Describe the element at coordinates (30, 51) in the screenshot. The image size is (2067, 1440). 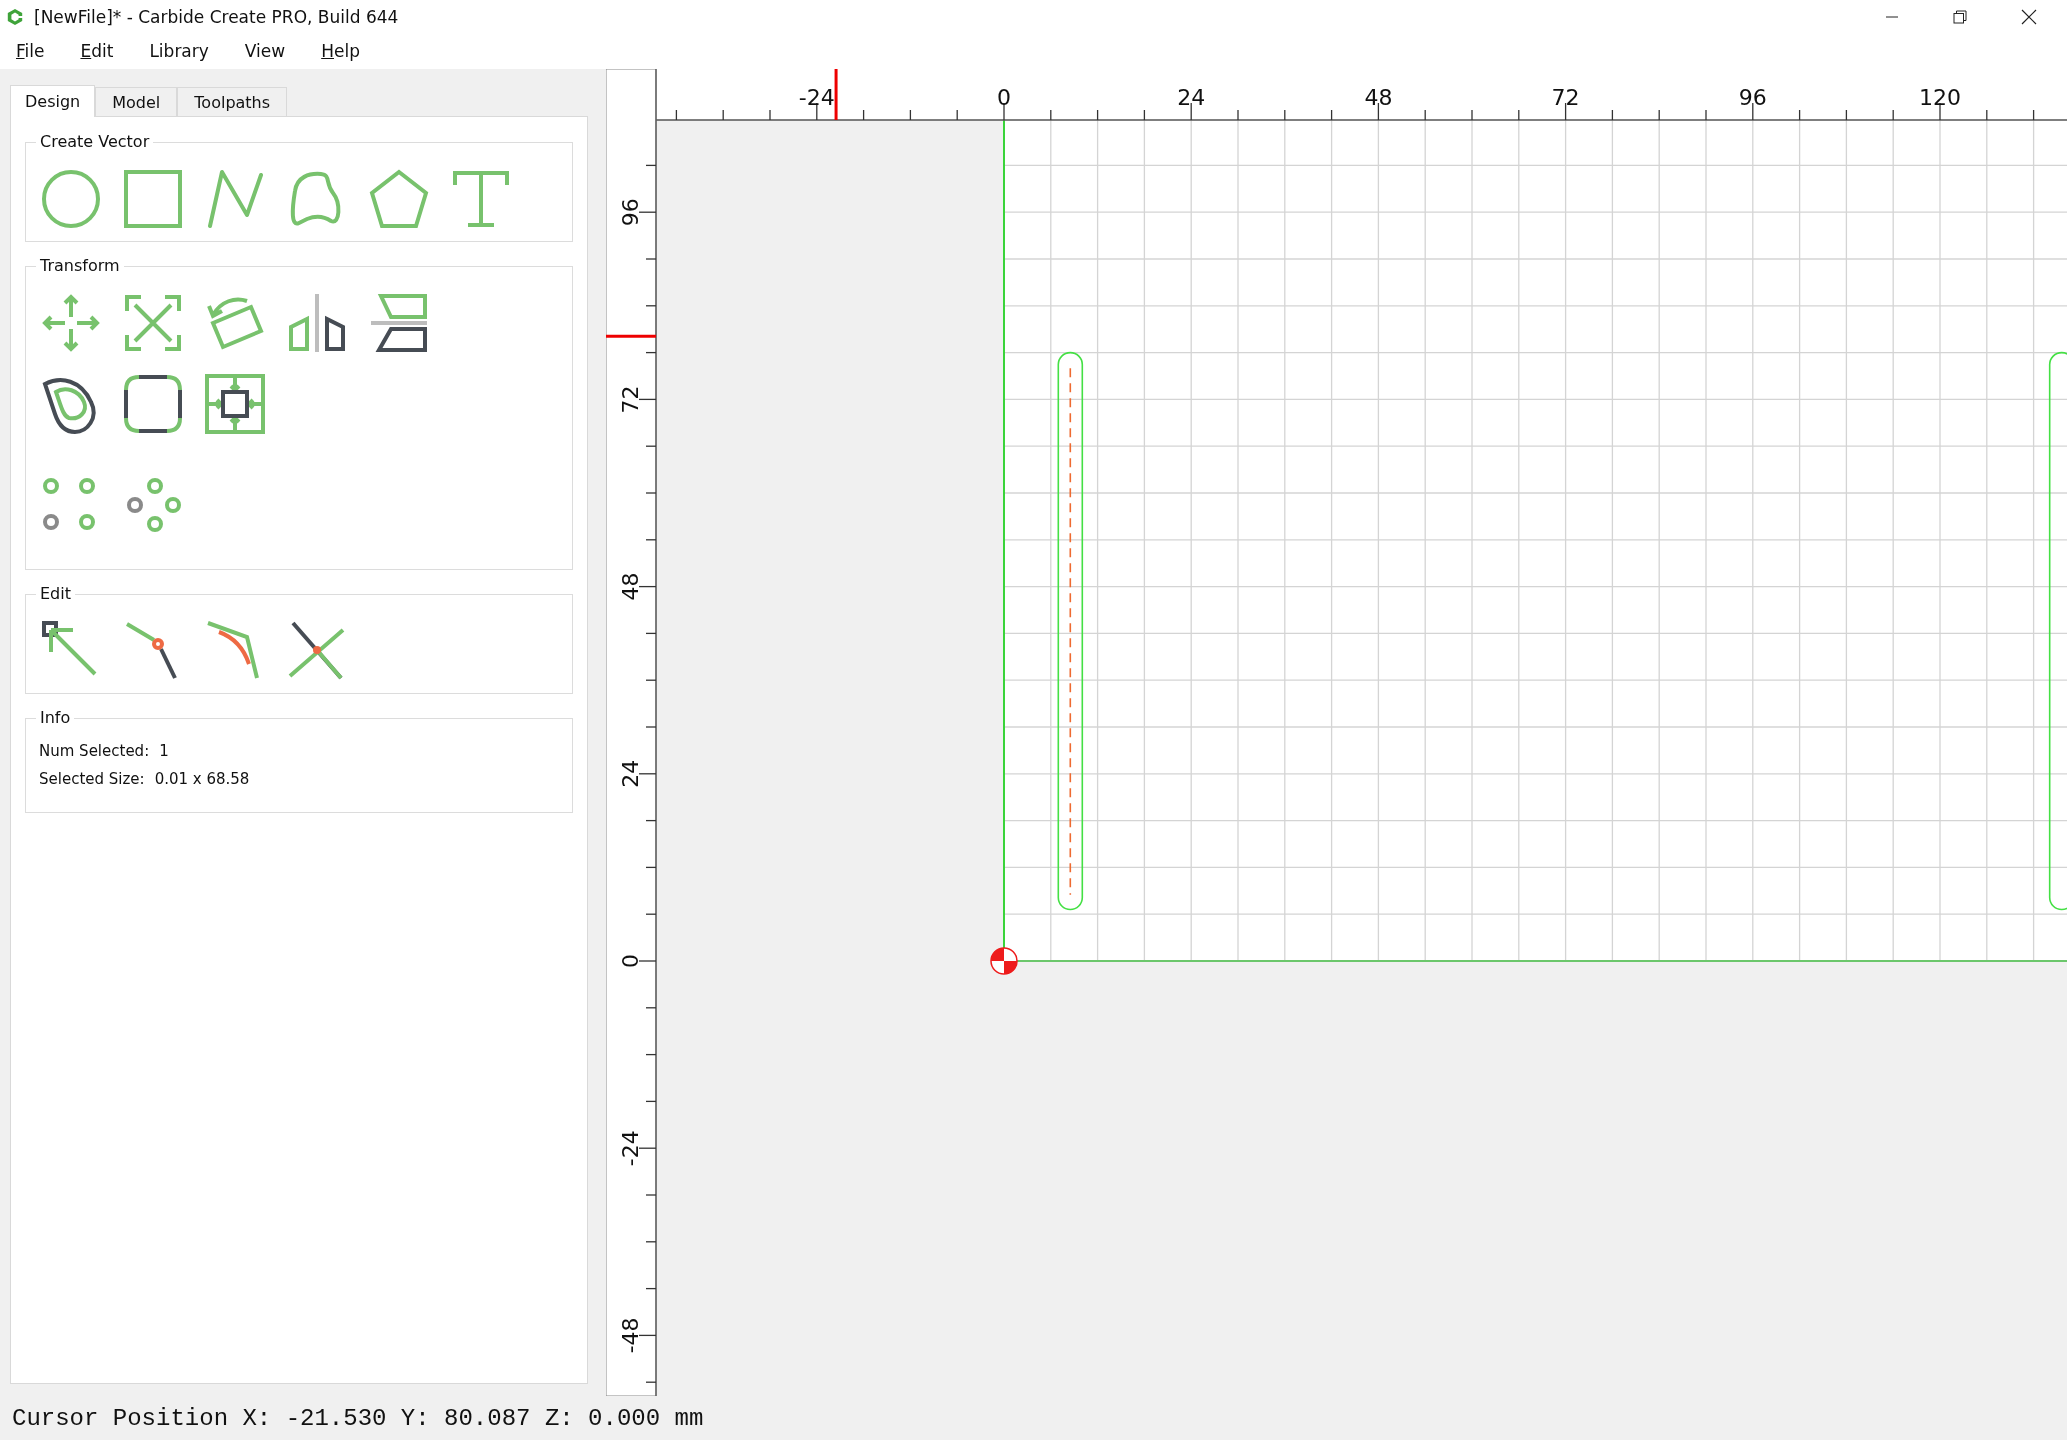
I see `menu-item: File` at that location.